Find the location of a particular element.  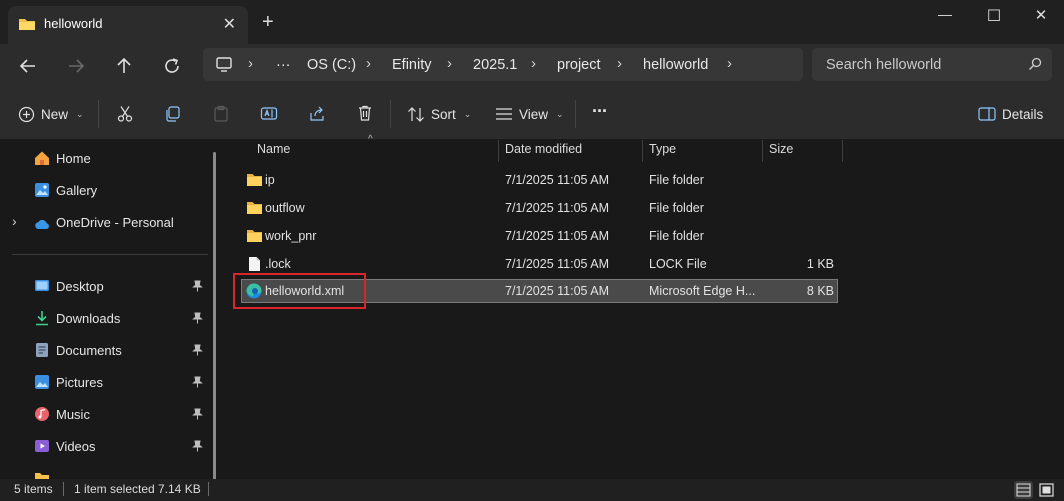

selected-size: 7.14 KB is located at coordinates (179, 489).